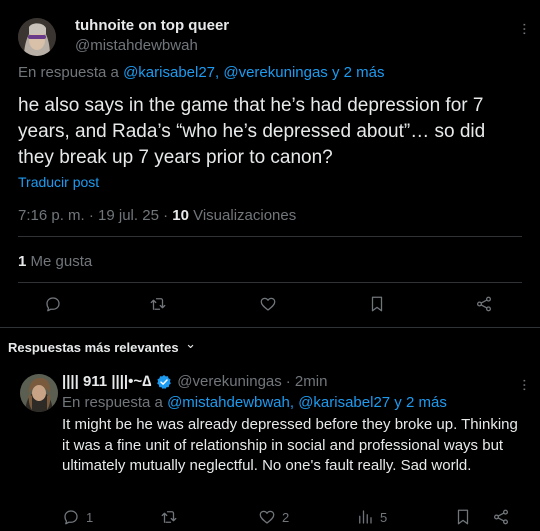  I want to click on likes-stat: 1 Me gusta, so click(55, 261).